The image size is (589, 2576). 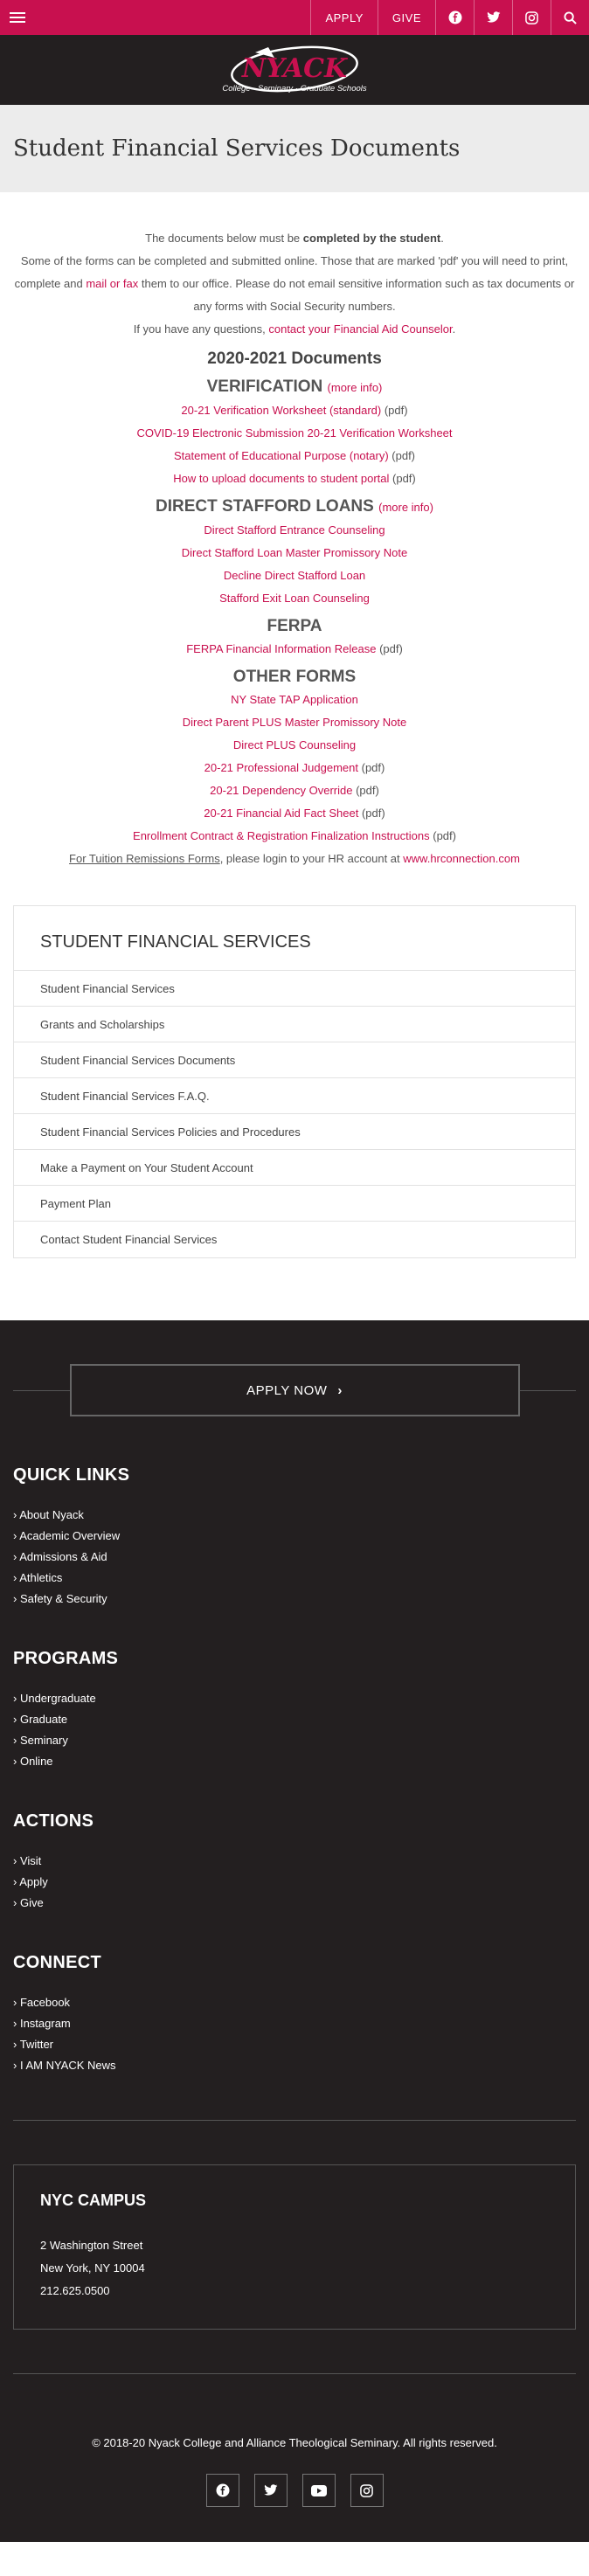 What do you see at coordinates (294, 2373) in the screenshot?
I see `footer-divider` at bounding box center [294, 2373].